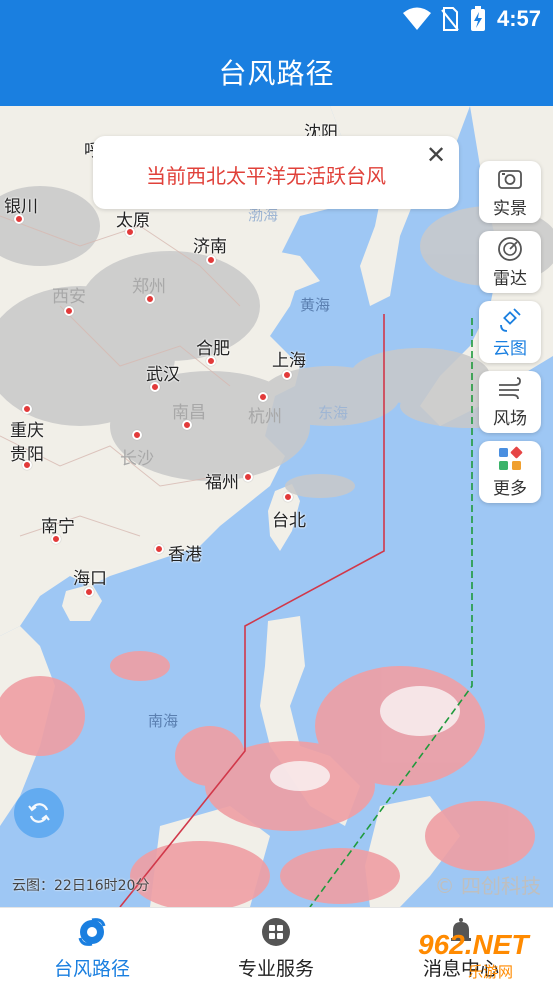 The image size is (553, 983). What do you see at coordinates (211, 361) in the screenshot?
I see `city-marker-hefei` at bounding box center [211, 361].